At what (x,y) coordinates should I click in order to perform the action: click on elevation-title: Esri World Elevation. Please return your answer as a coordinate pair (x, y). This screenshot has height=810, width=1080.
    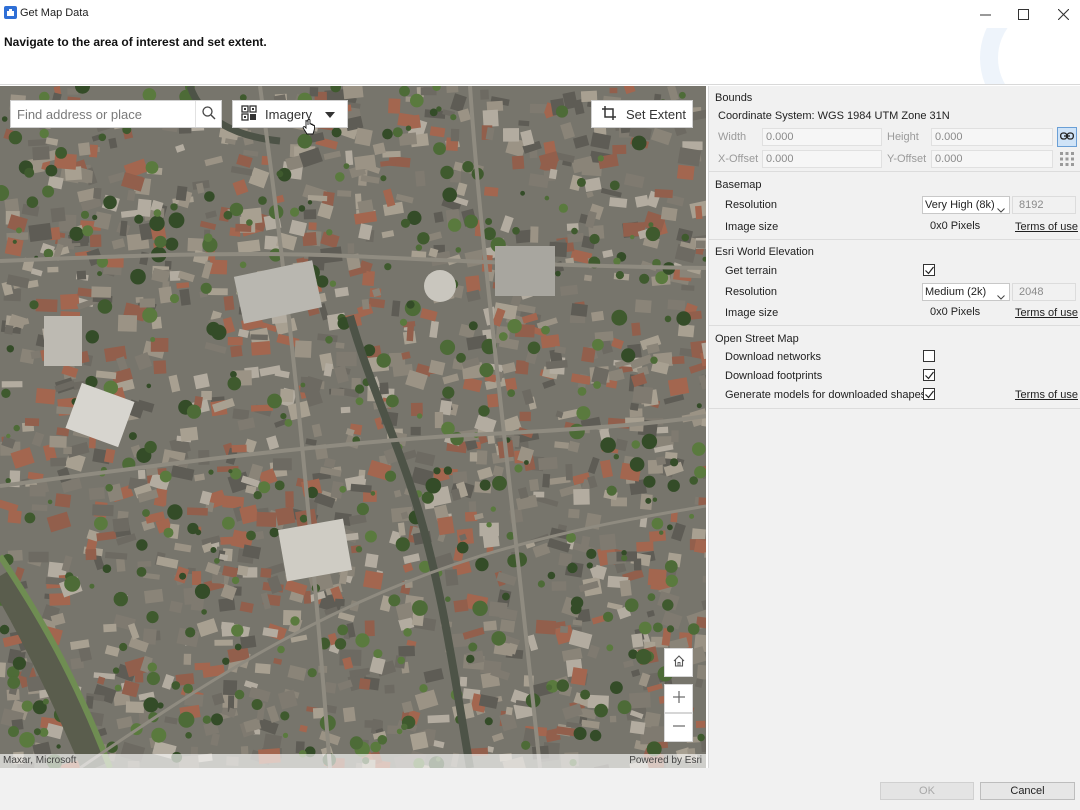
    Looking at the image, I should click on (764, 252).